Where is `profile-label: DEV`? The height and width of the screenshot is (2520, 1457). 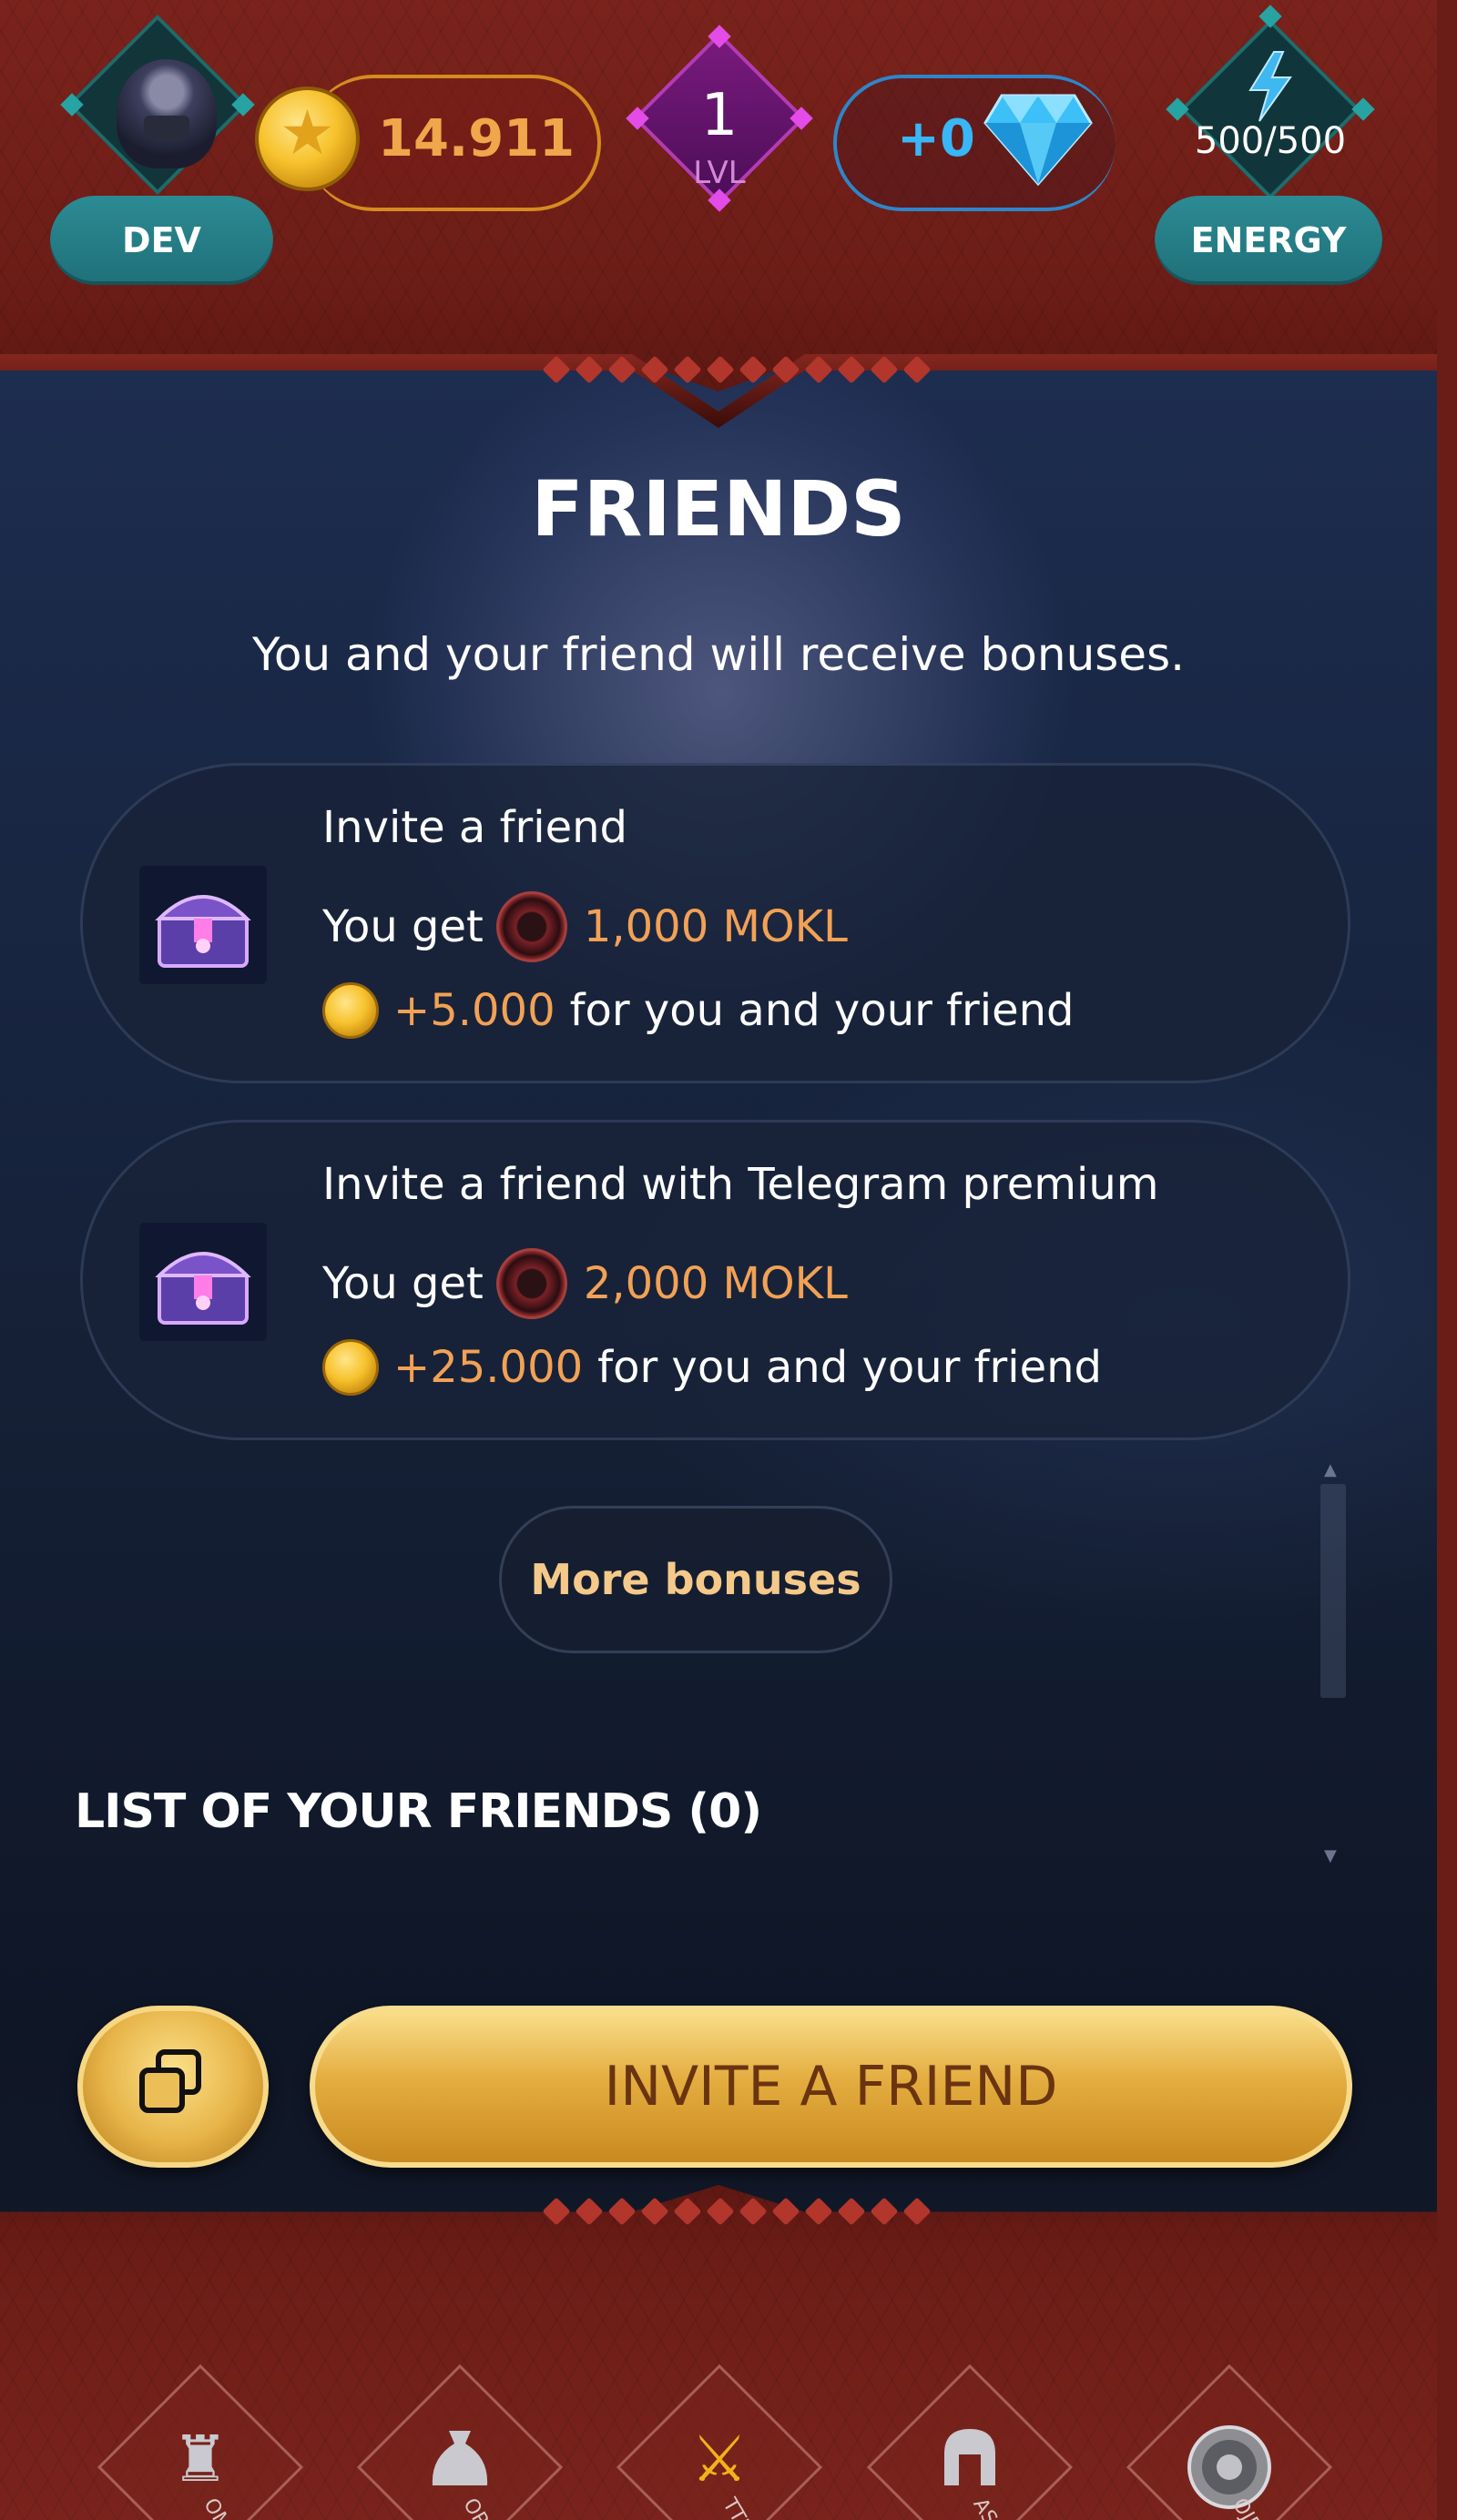
profile-label: DEV is located at coordinates (161, 240).